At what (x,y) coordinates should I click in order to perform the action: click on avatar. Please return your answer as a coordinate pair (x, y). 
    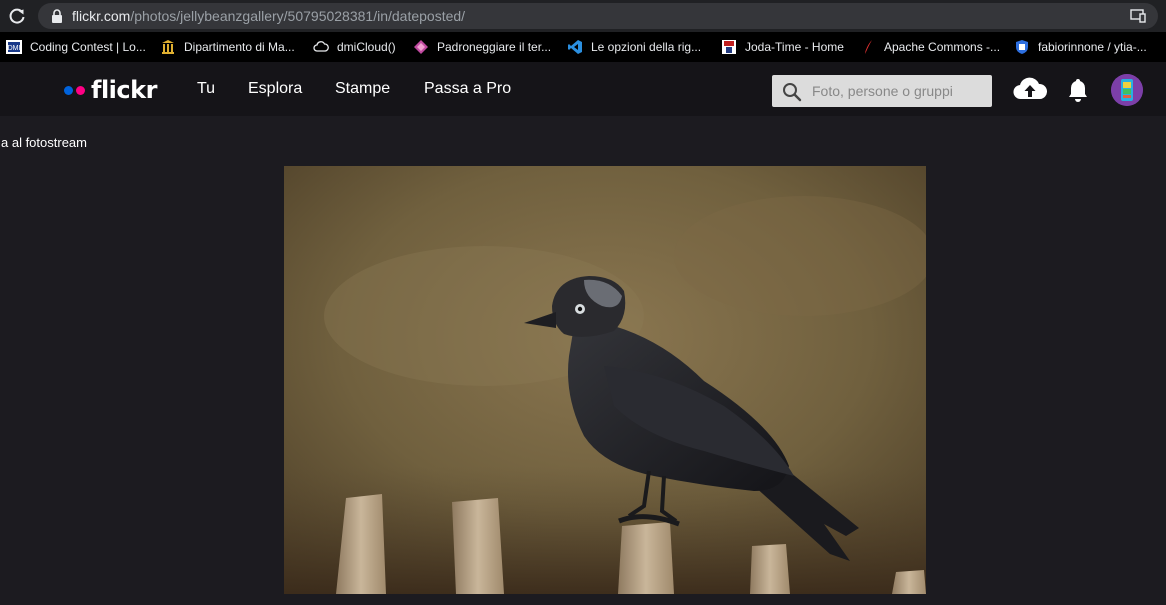
    Looking at the image, I should click on (1127, 90).